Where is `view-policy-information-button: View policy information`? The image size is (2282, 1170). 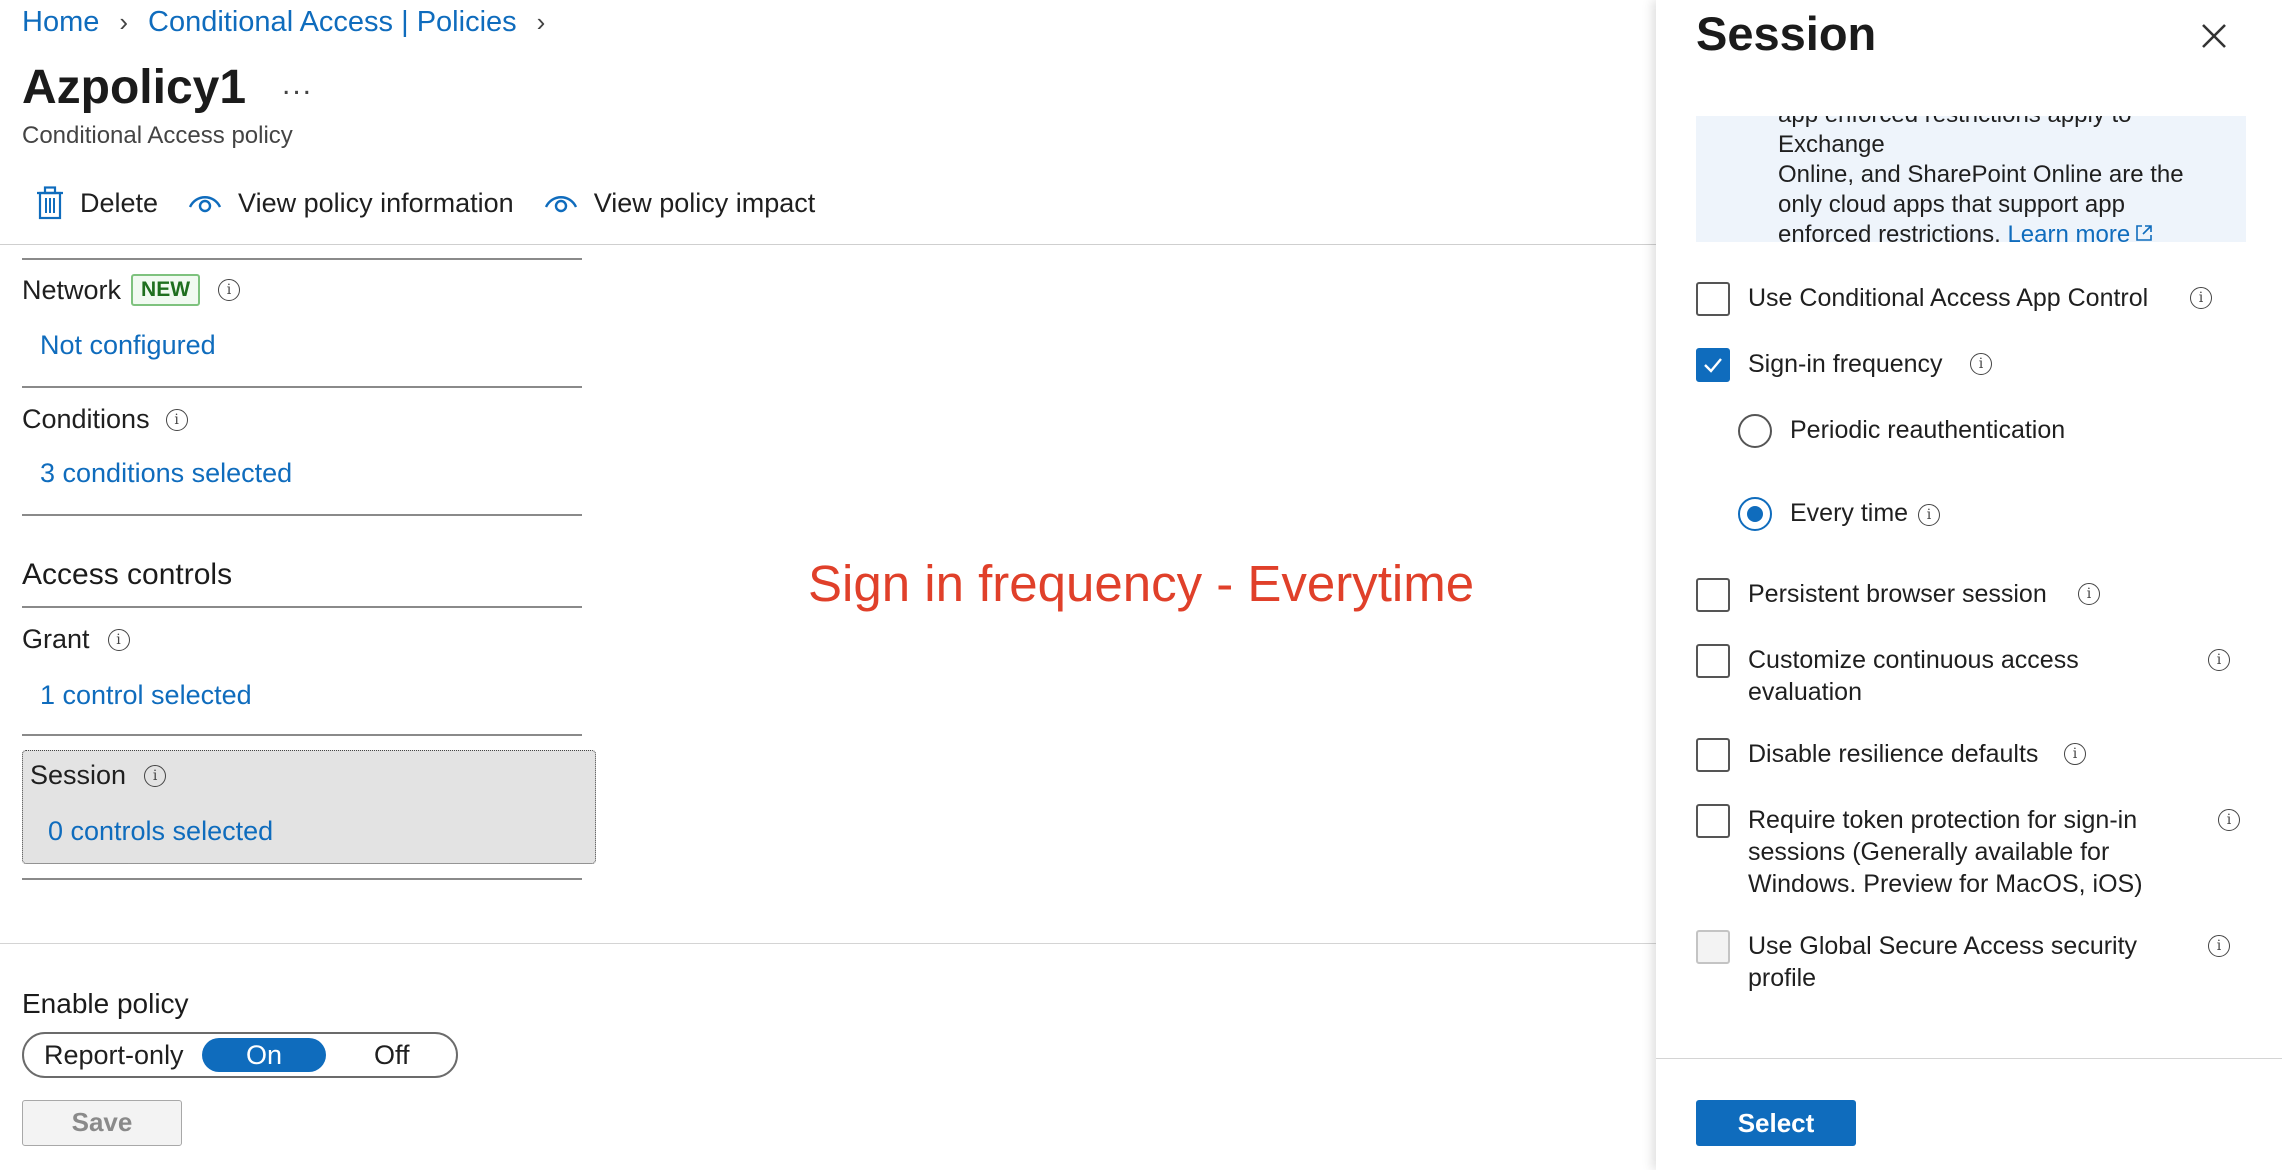
view-policy-information-button: View policy information is located at coordinates (351, 203).